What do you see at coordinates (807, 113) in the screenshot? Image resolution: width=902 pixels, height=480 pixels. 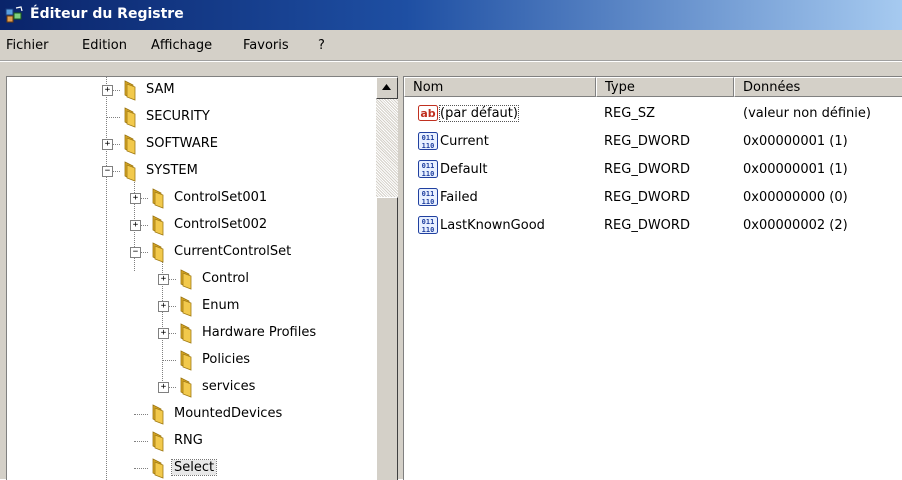 I see `value-data: (valeur non définie)` at bounding box center [807, 113].